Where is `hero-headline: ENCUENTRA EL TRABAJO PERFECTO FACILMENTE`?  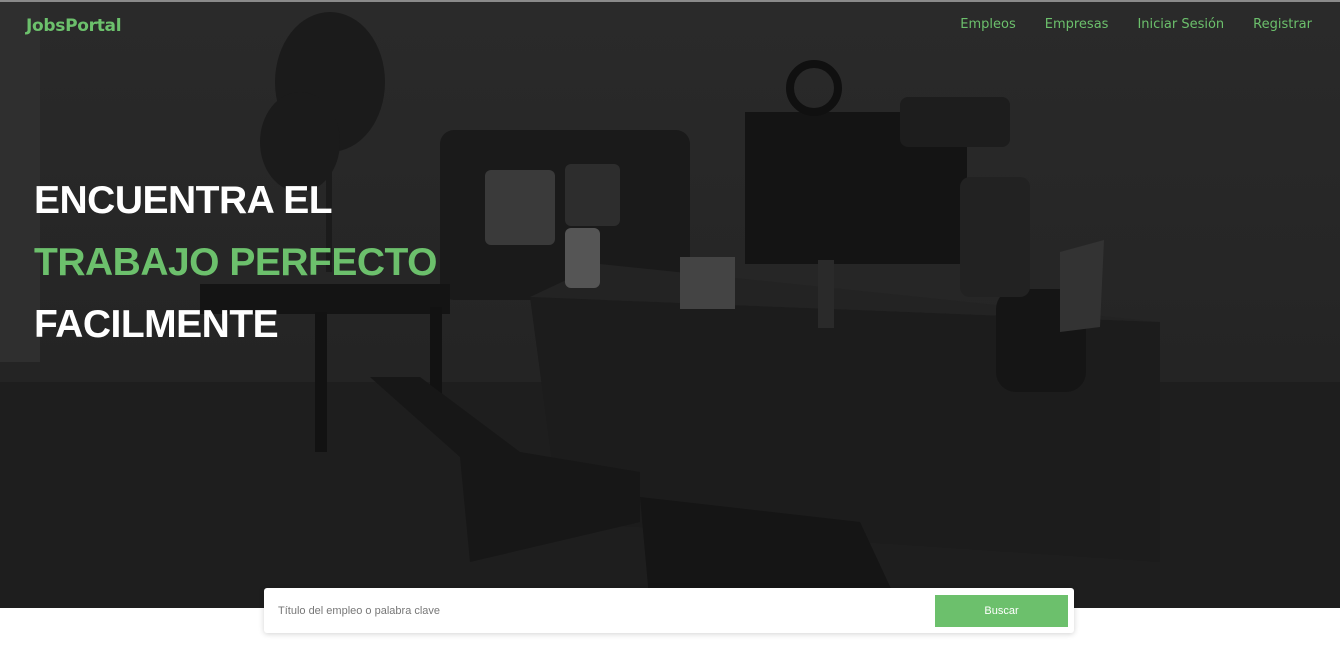
hero-headline: ENCUENTRA EL TRABAJO PERFECTO FACILMENTE is located at coordinates (236, 263).